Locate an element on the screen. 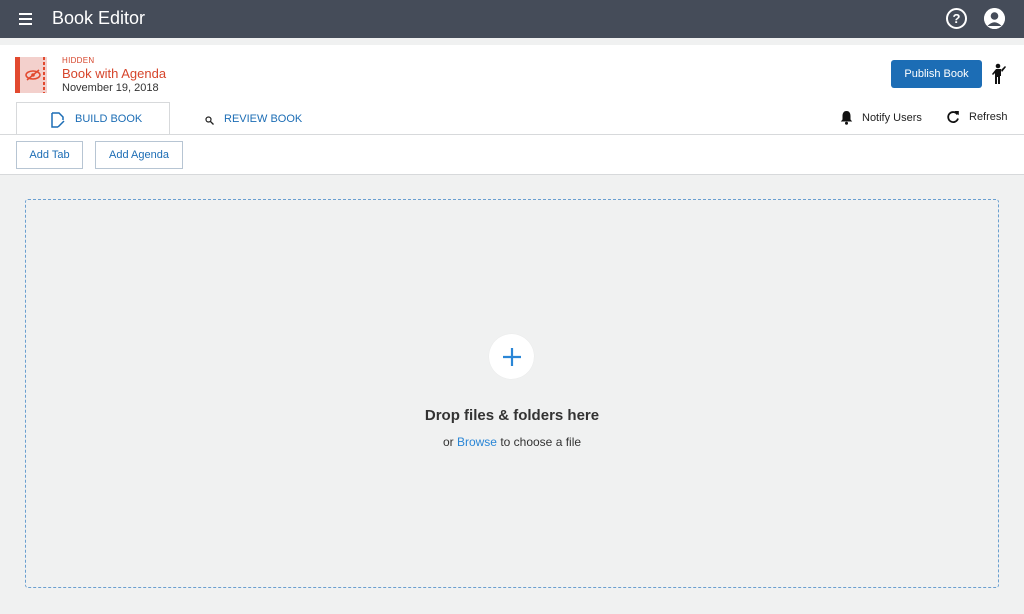 The width and height of the screenshot is (1024, 614). notify-users-label: Notify Users is located at coordinates (892, 117).